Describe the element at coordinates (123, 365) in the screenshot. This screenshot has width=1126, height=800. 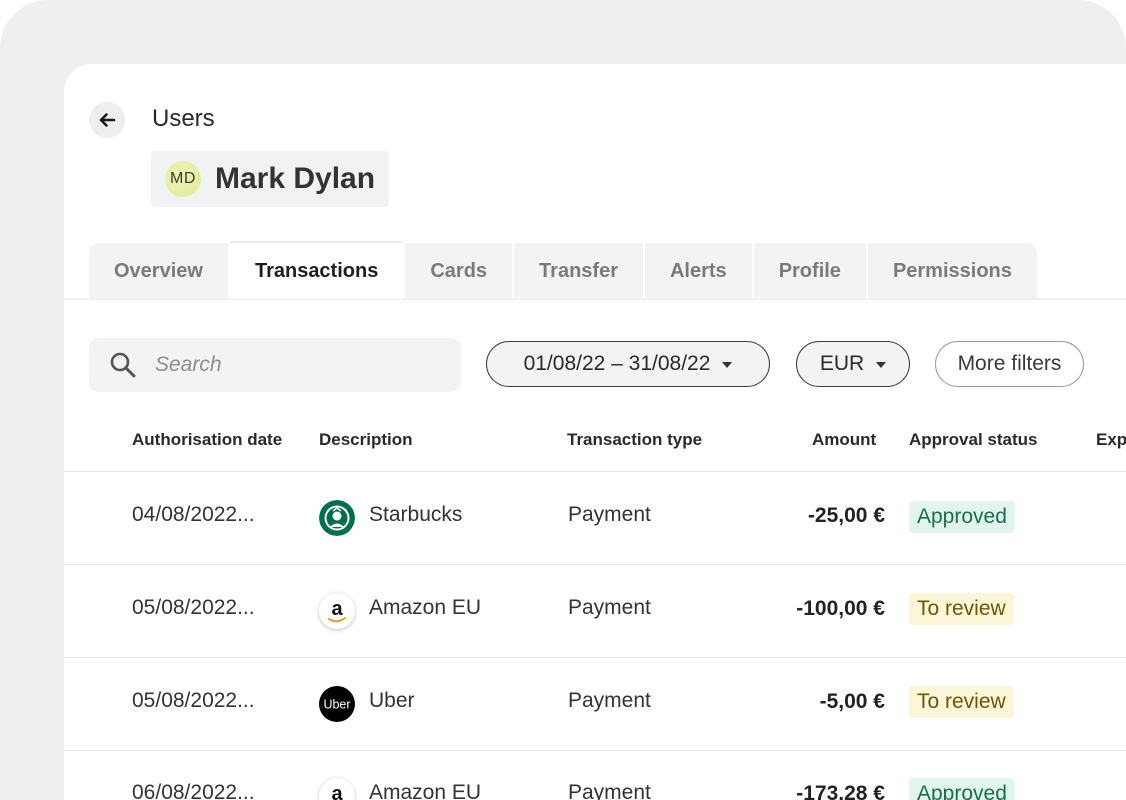
I see `search-icon` at that location.